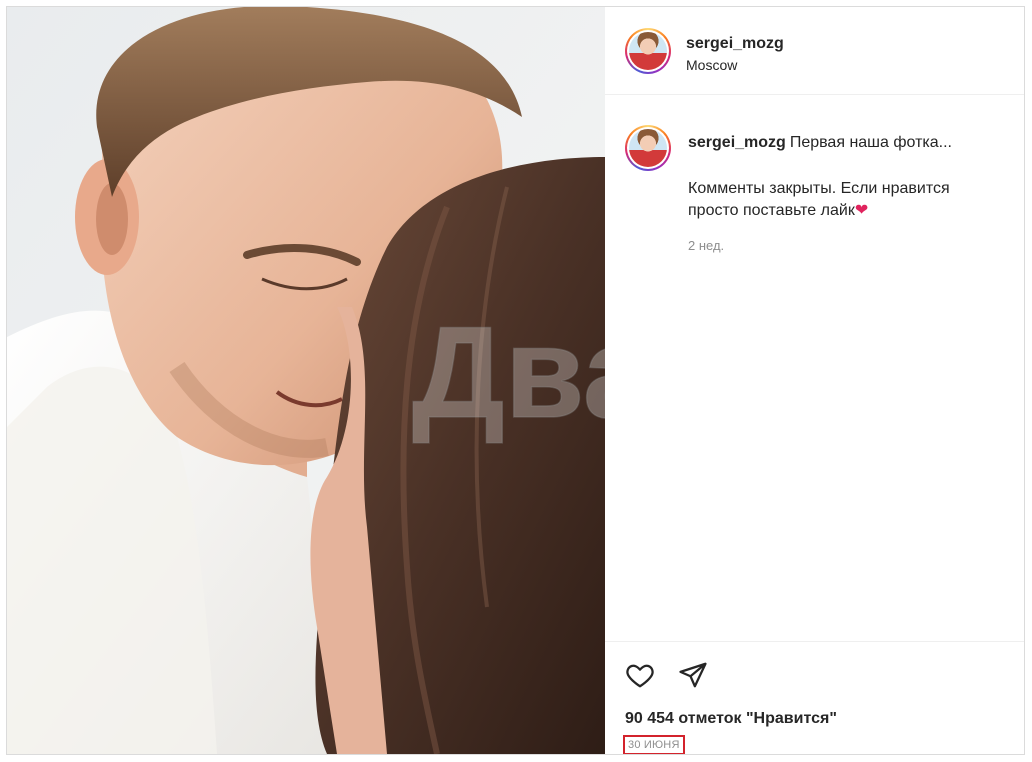 Image resolution: width=1032 pixels, height=762 pixels. I want to click on caption-author-avatar, so click(648, 148).